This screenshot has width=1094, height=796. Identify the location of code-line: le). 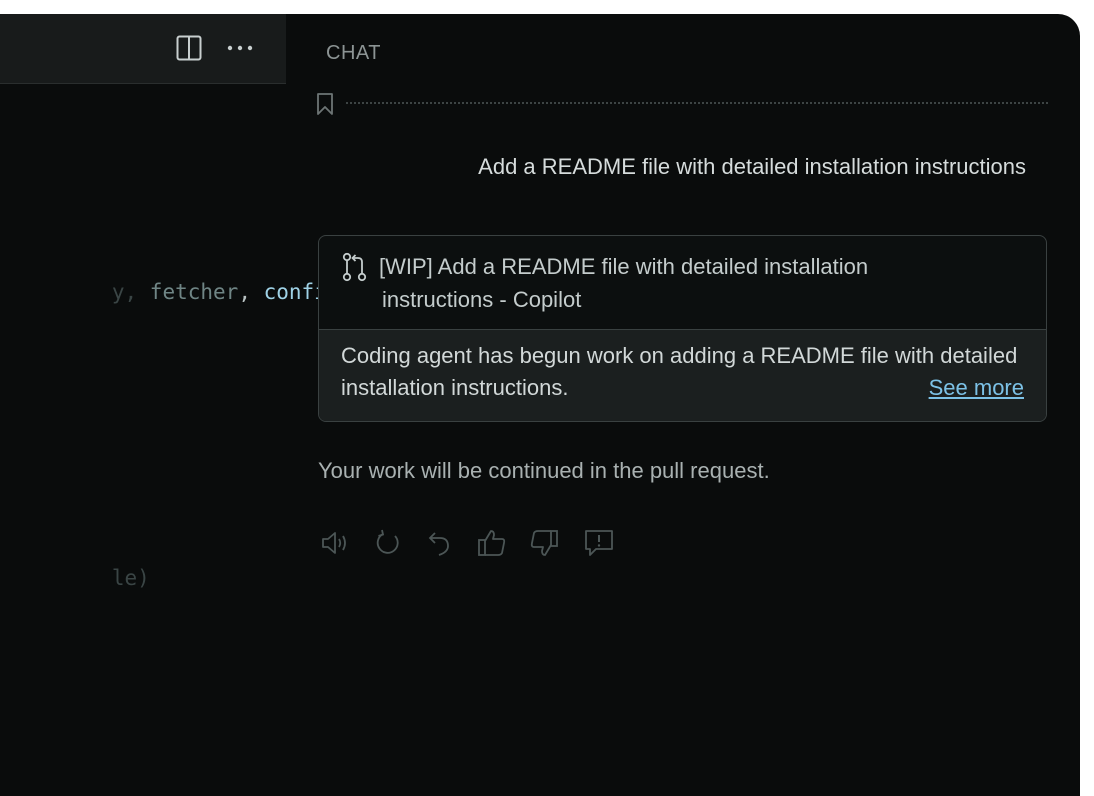
(93, 578).